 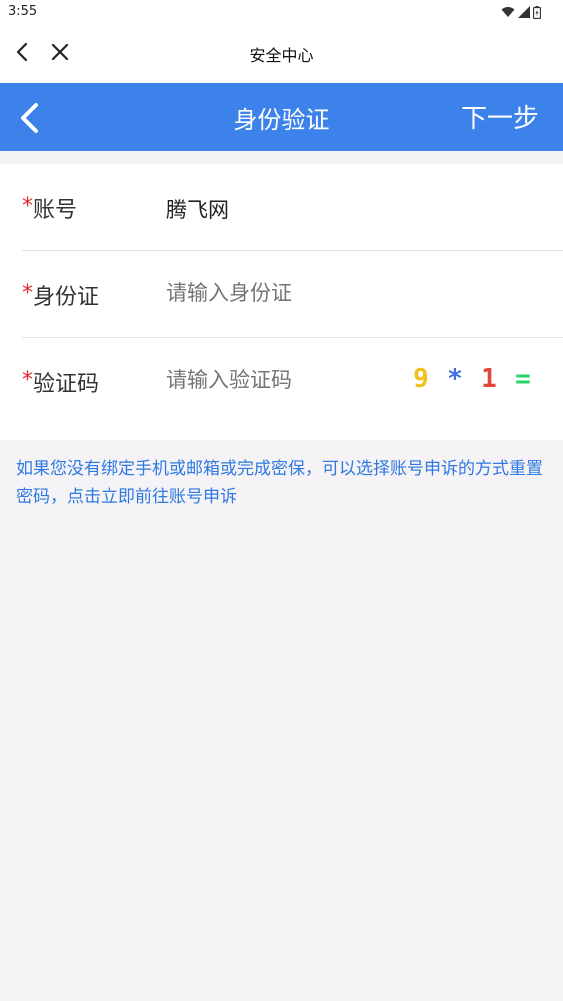 I want to click on captcha-label: 验证码, so click(x=66, y=384).